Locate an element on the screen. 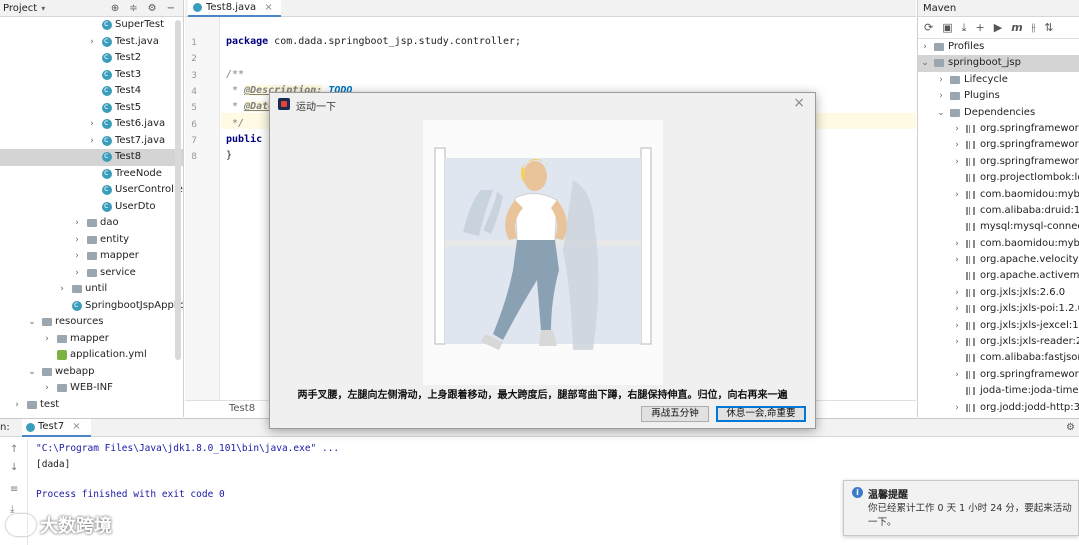 The width and height of the screenshot is (1079, 545). project-tree-item: › Test7.java is located at coordinates (91, 141).